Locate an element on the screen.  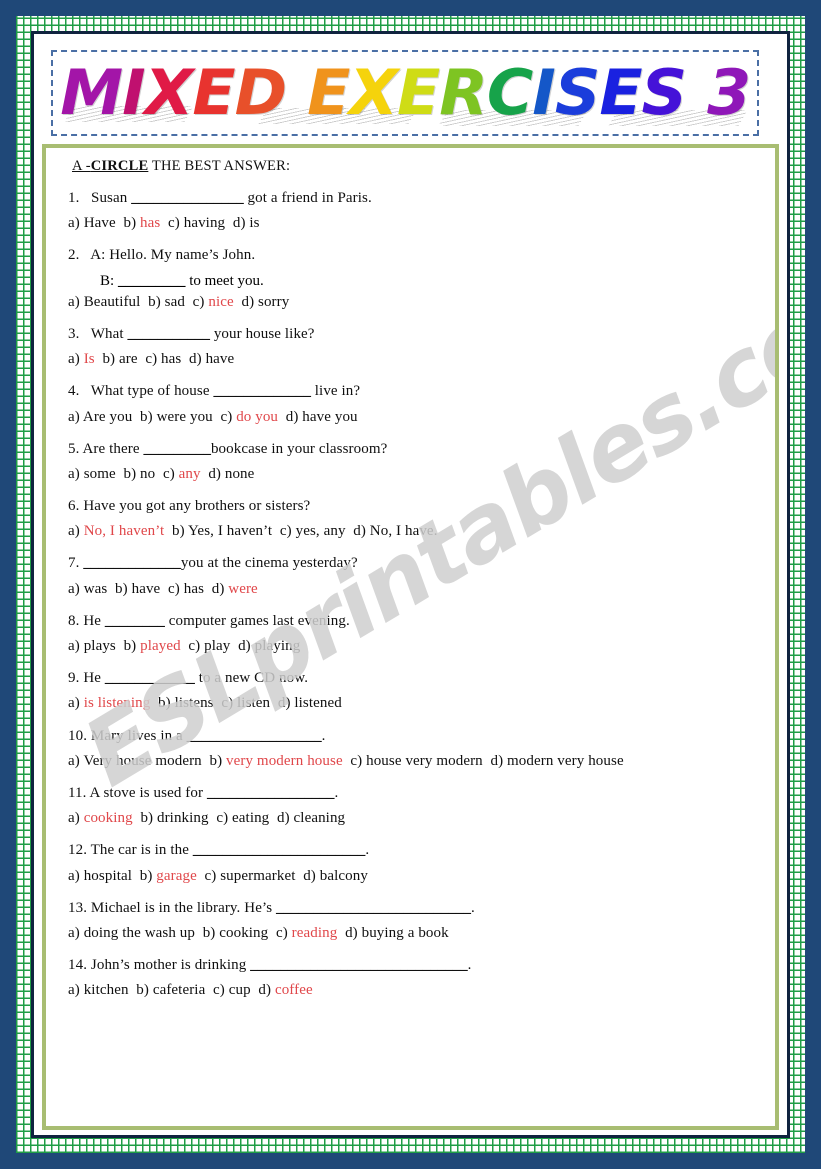
option-text-correct: very modern house is located at coordinates (284, 761).